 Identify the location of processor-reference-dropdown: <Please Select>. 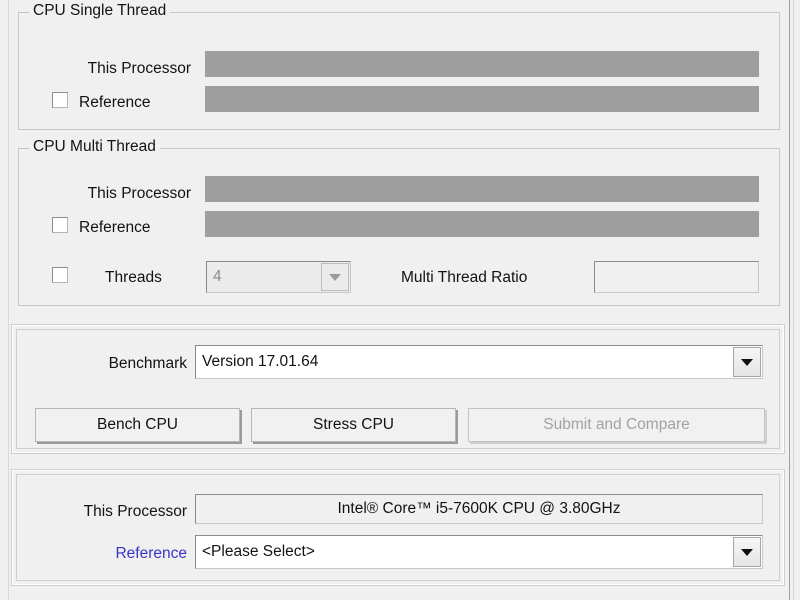
(479, 552).